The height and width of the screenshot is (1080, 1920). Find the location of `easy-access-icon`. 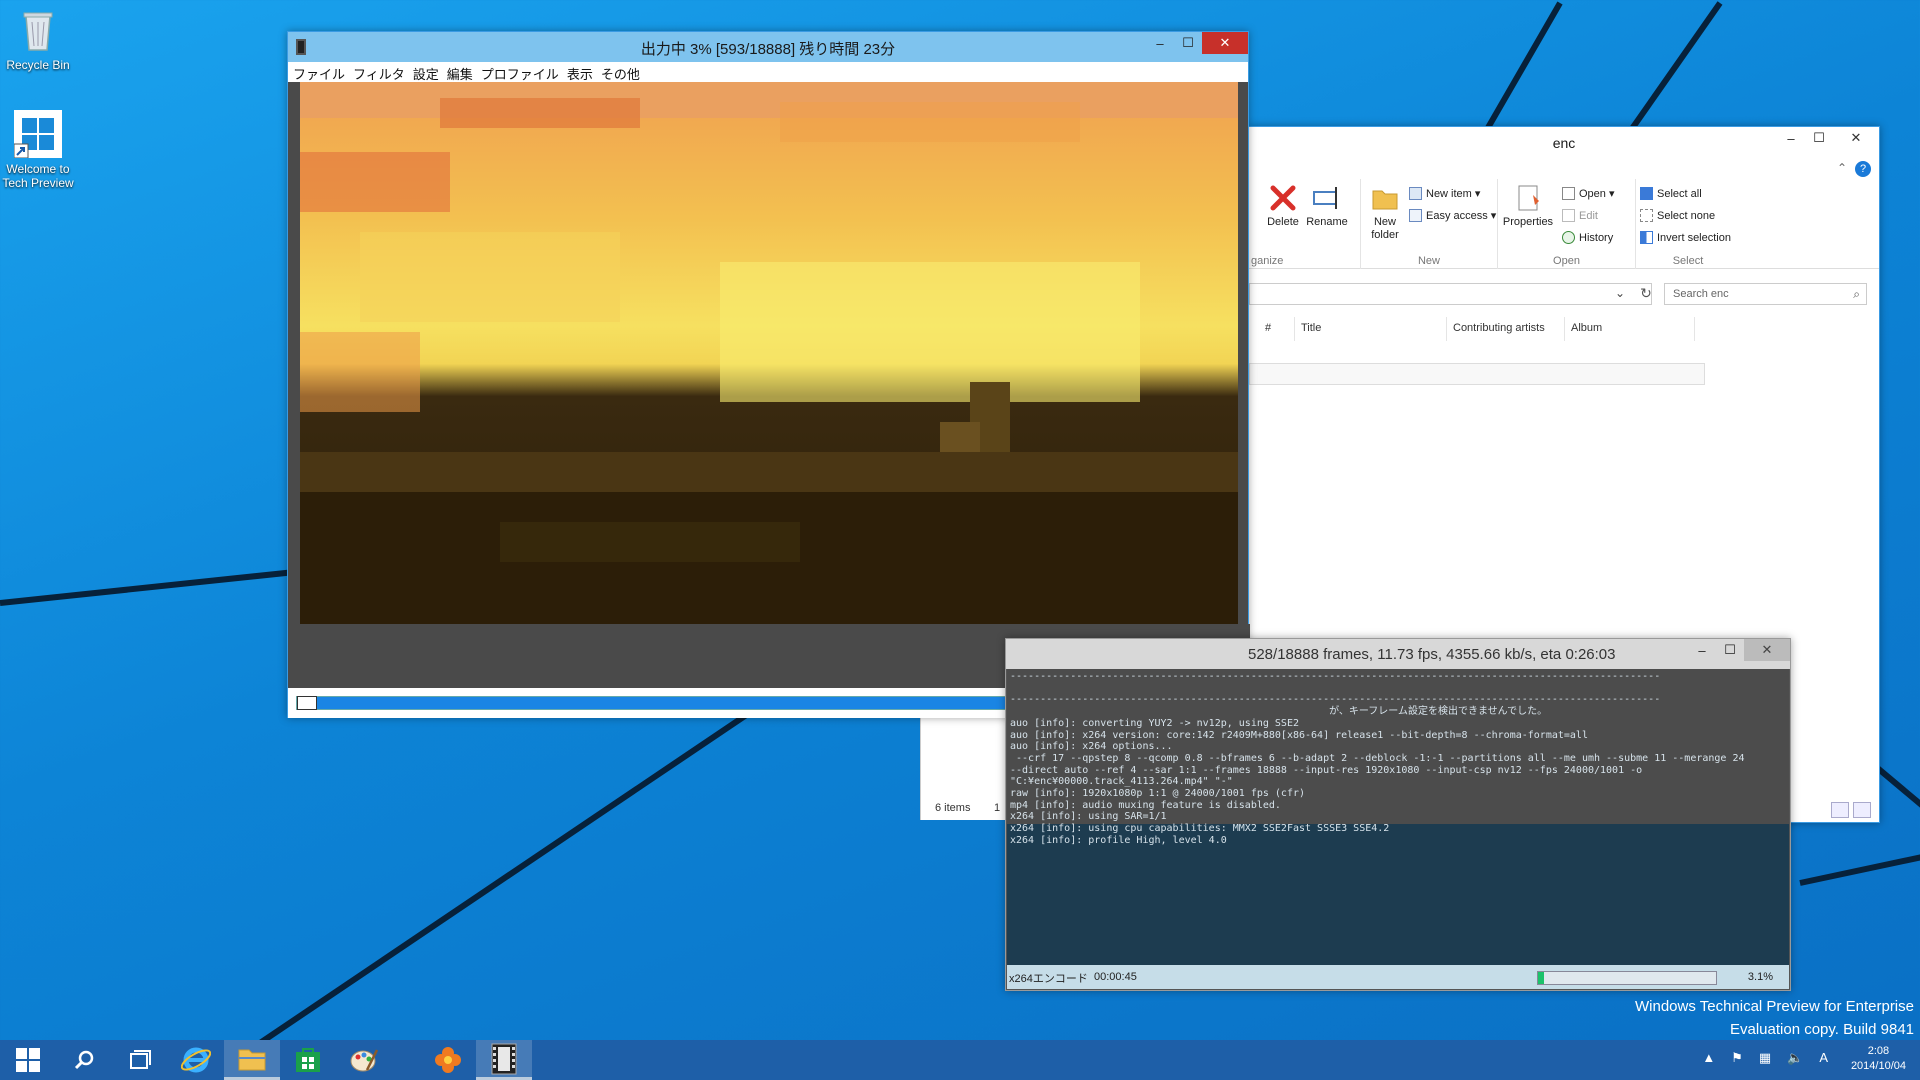

easy-access-icon is located at coordinates (1415, 215).